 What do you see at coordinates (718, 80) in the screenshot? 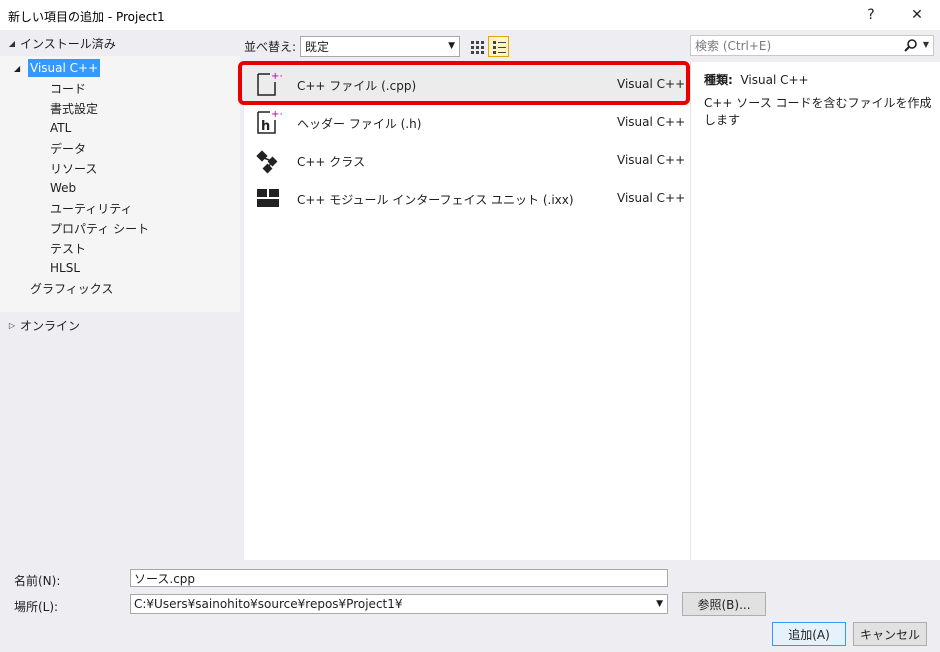
I see `kind-label: 種類:` at bounding box center [718, 80].